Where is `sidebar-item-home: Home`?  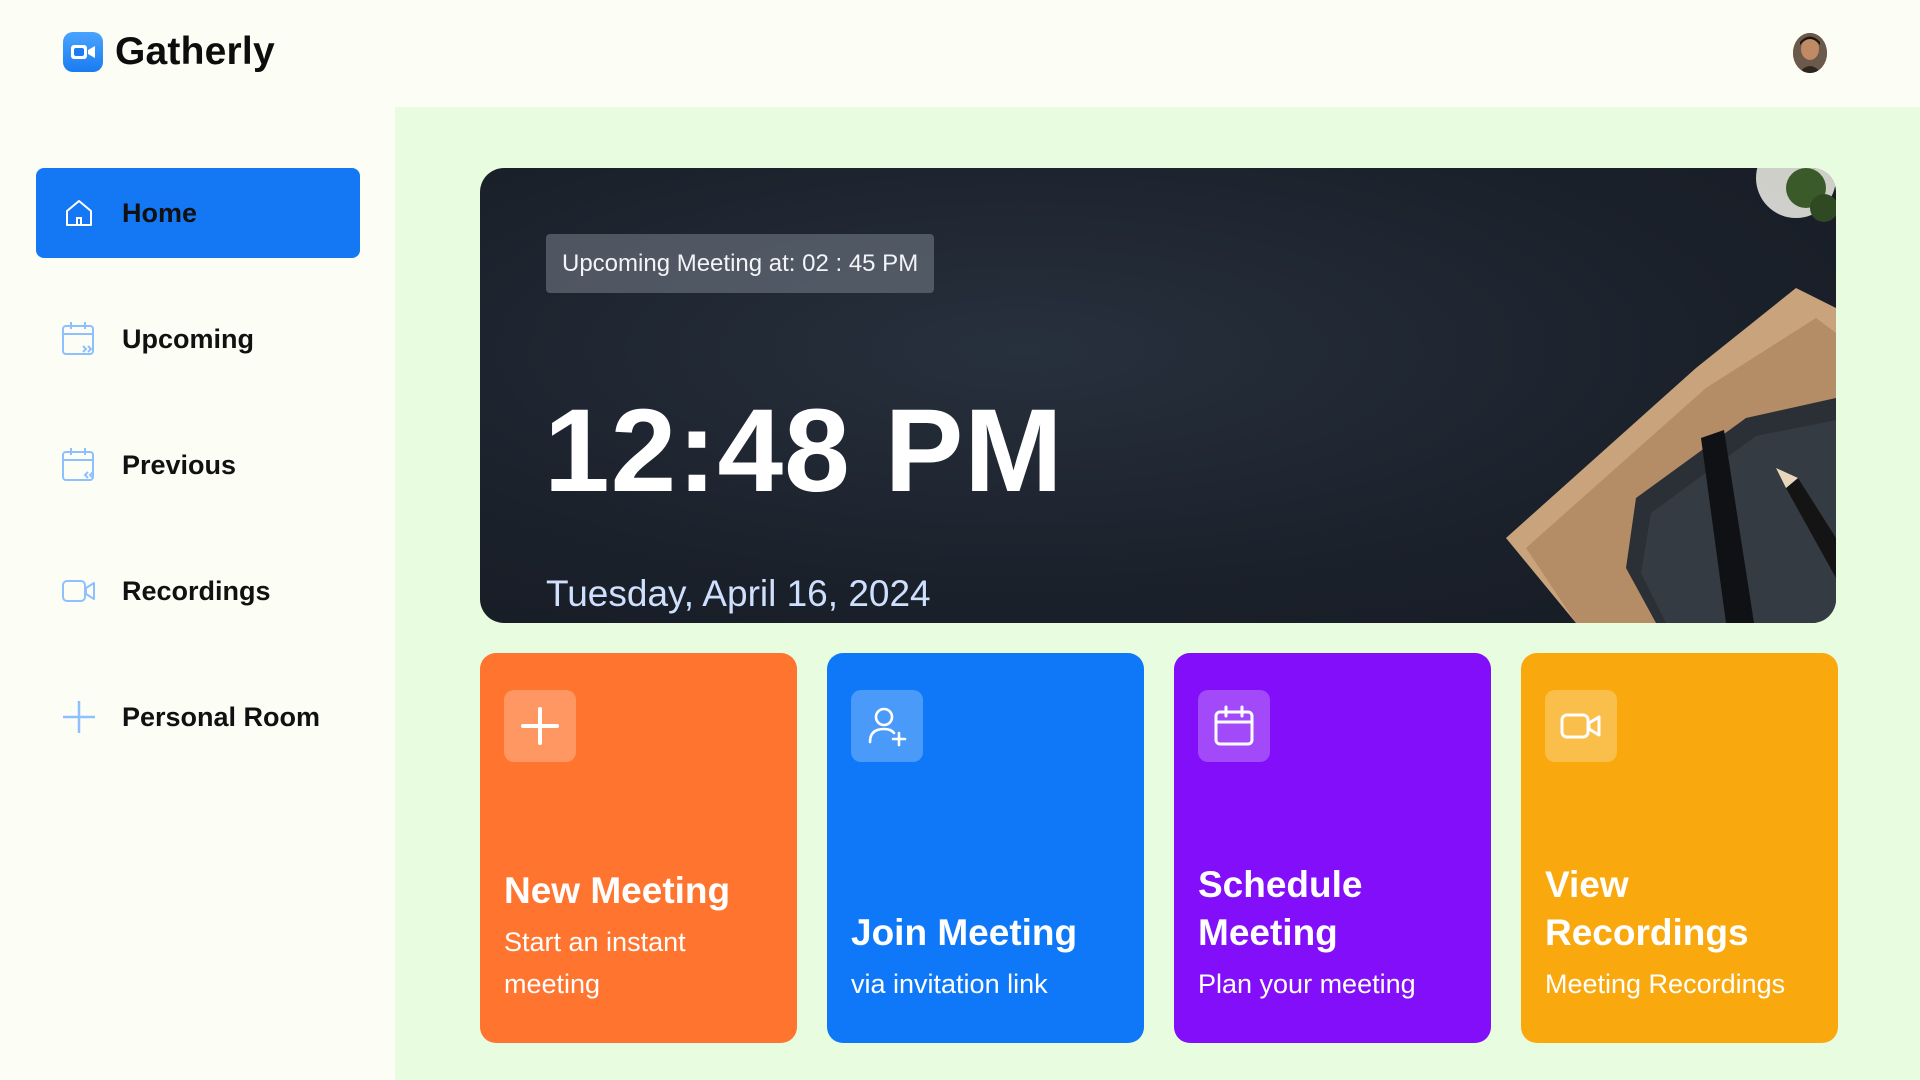
sidebar-item-home: Home is located at coordinates (198, 213).